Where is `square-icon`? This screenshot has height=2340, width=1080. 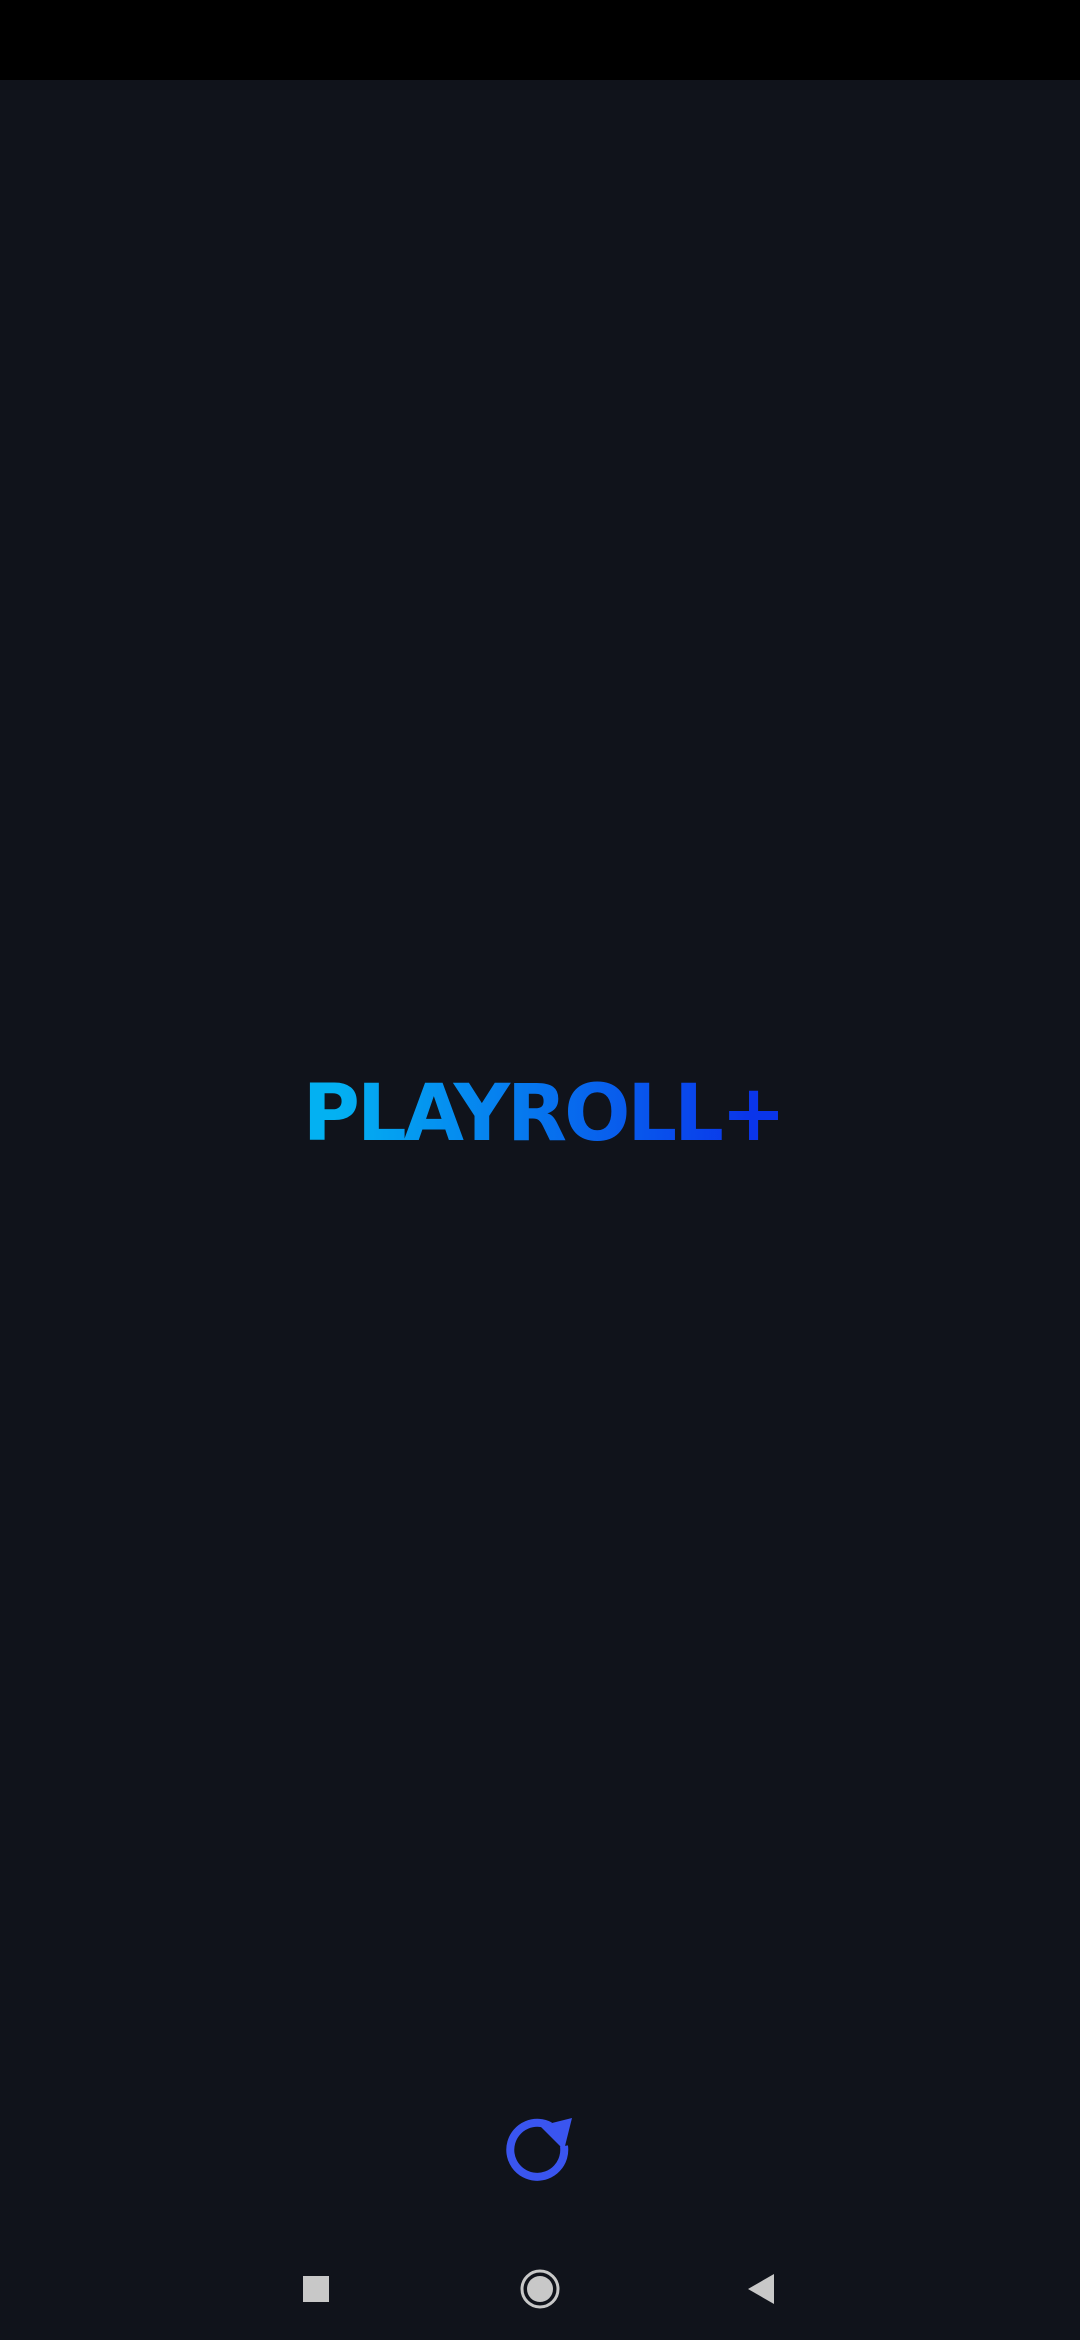
square-icon is located at coordinates (316, 2289).